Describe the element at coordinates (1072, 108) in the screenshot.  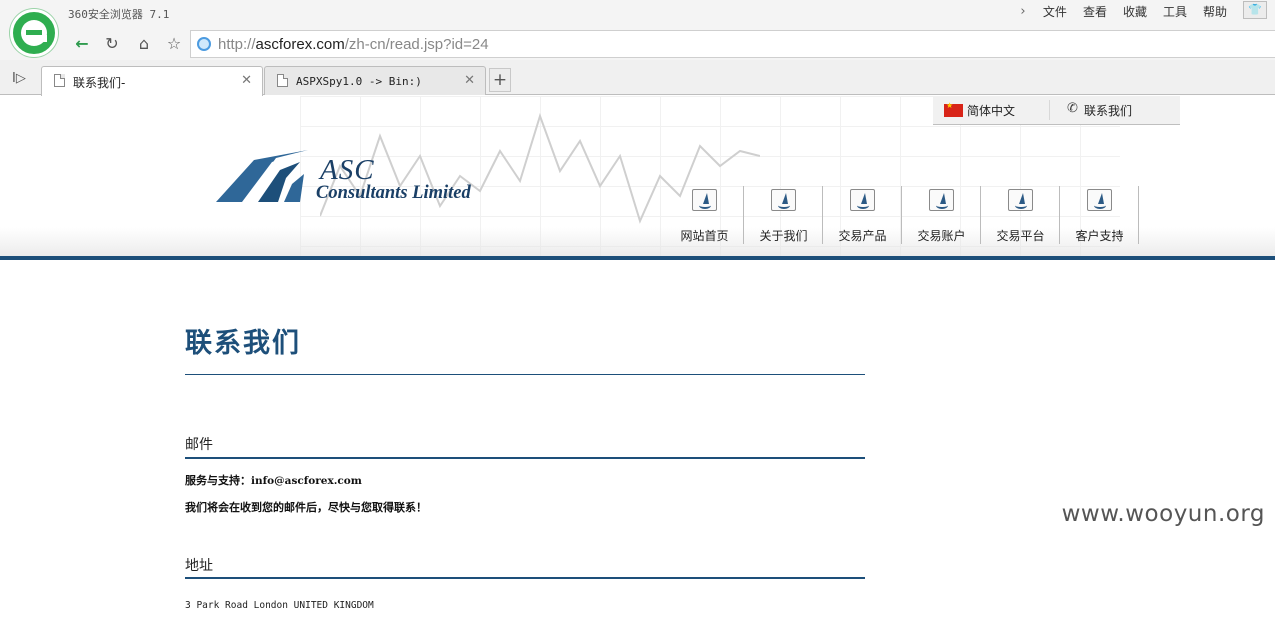
I see `phone-icon: ✆` at that location.